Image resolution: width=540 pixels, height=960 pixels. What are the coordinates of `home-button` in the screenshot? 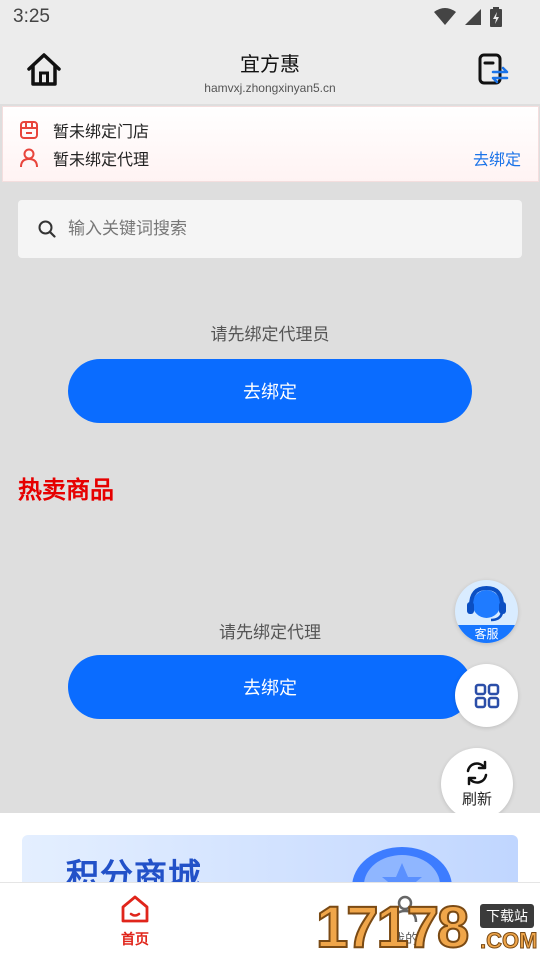 It's located at (44, 70).